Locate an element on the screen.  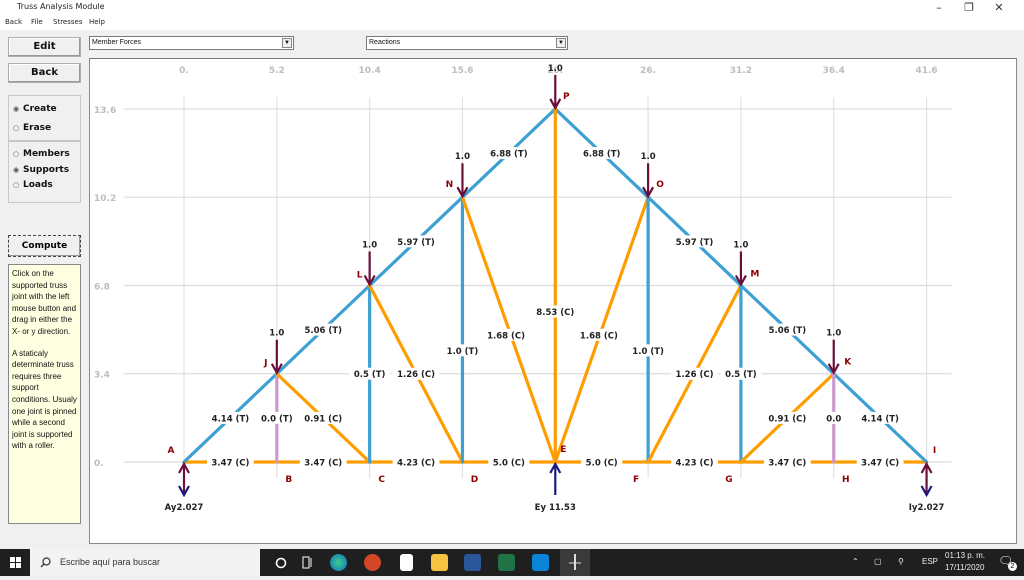
back-button: Back is located at coordinates (44, 73).